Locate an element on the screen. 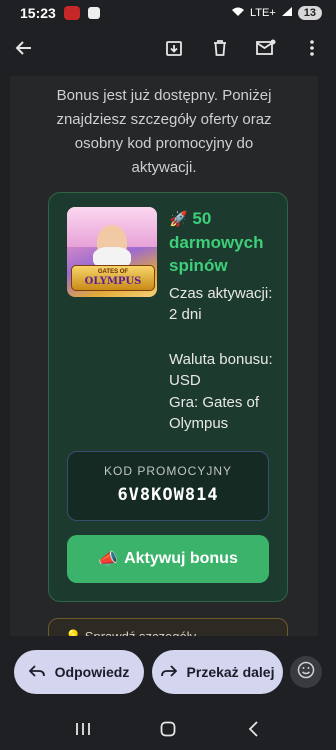 This screenshot has height=750, width=336. status-time: 15:23 is located at coordinates (38, 13).